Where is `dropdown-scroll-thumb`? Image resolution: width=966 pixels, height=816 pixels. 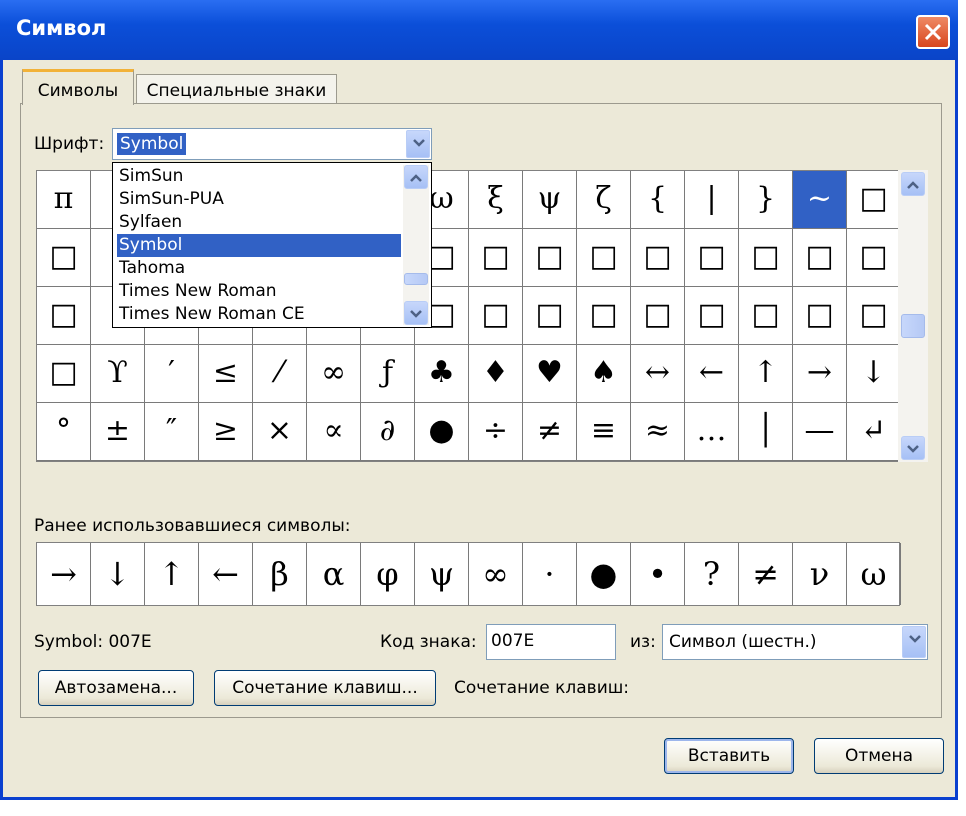
dropdown-scroll-thumb is located at coordinates (416, 279).